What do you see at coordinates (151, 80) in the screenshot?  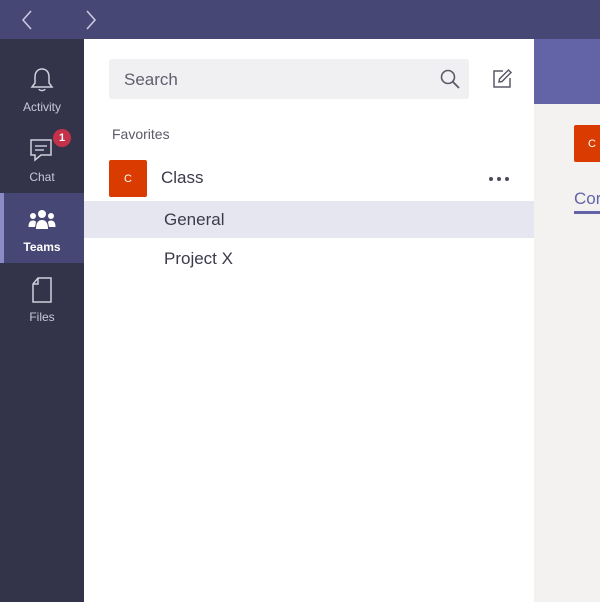 I see `search-input: Search` at bounding box center [151, 80].